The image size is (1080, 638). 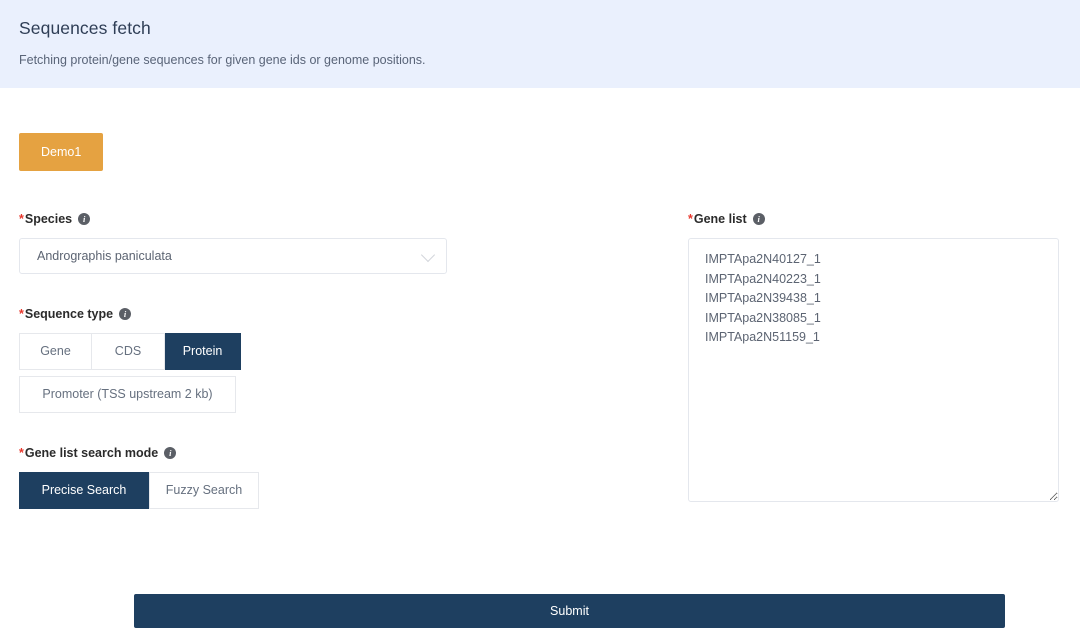 I want to click on gene-list-label-text: Gene list, so click(x=720, y=219).